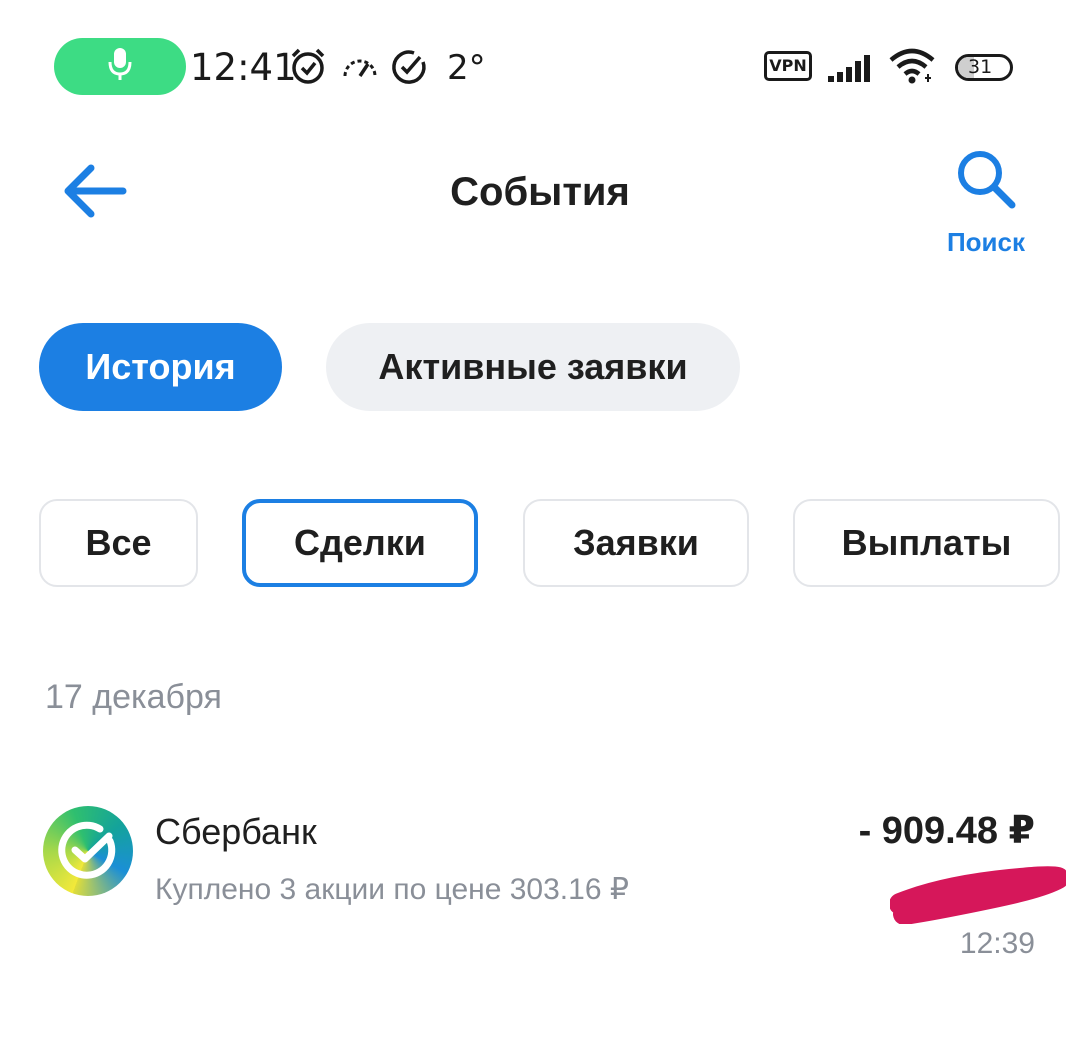 The height and width of the screenshot is (1051, 1080). What do you see at coordinates (392, 889) in the screenshot?
I see `transaction-description: Куплено 3 акции по цене 303.16 ₽` at bounding box center [392, 889].